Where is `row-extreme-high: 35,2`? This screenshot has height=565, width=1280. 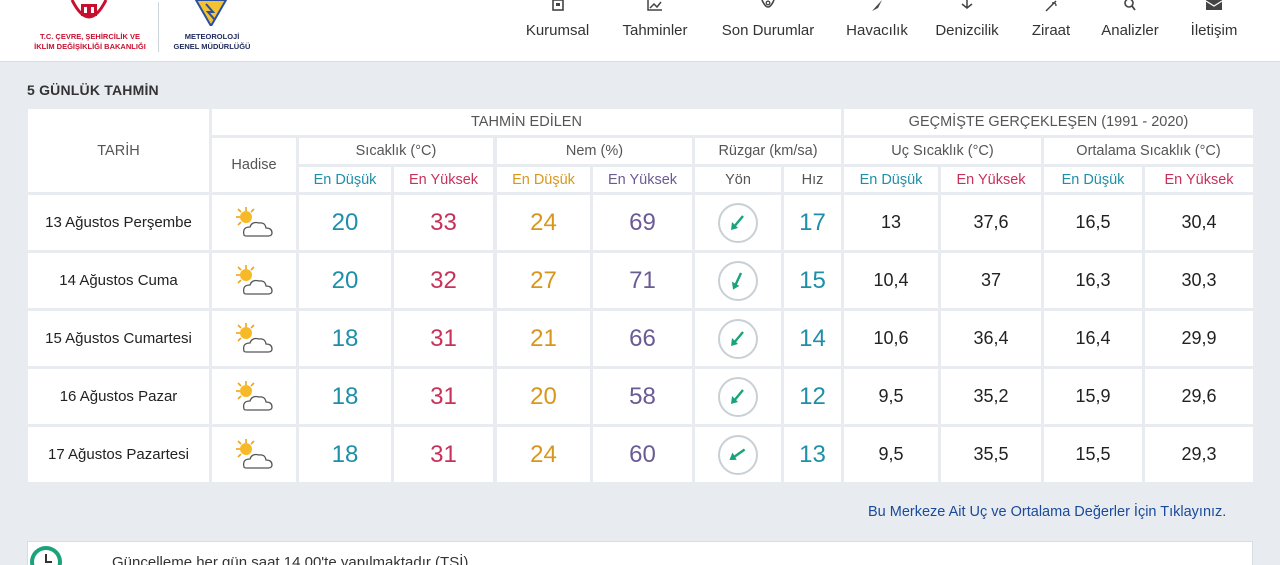 row-extreme-high: 35,2 is located at coordinates (991, 396).